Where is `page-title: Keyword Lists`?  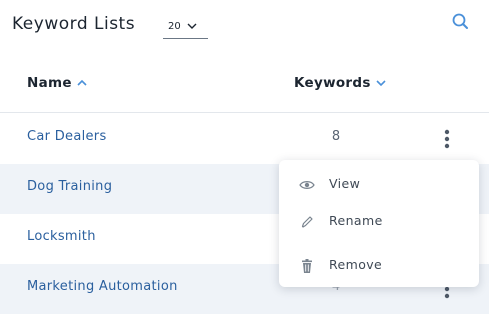
page-title: Keyword Lists is located at coordinates (74, 24).